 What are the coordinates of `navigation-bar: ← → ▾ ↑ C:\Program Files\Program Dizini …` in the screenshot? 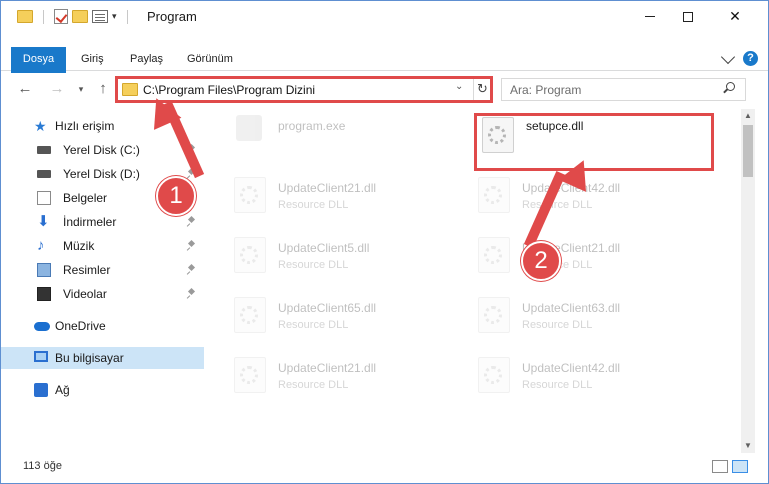 It's located at (384, 89).